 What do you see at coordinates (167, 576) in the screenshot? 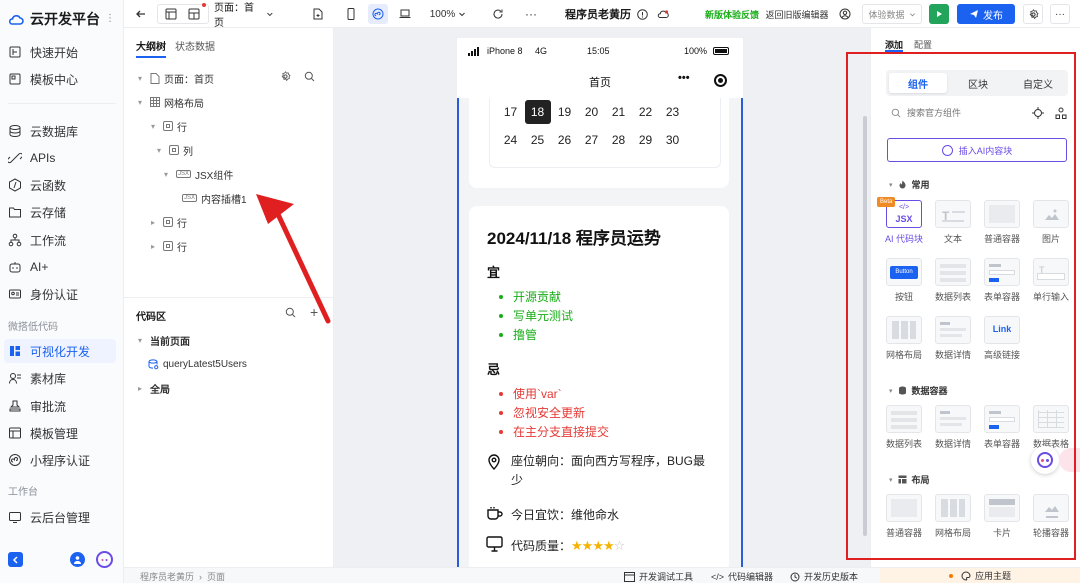
I see `breadcrumb-app: 程序员老黄历` at bounding box center [167, 576].